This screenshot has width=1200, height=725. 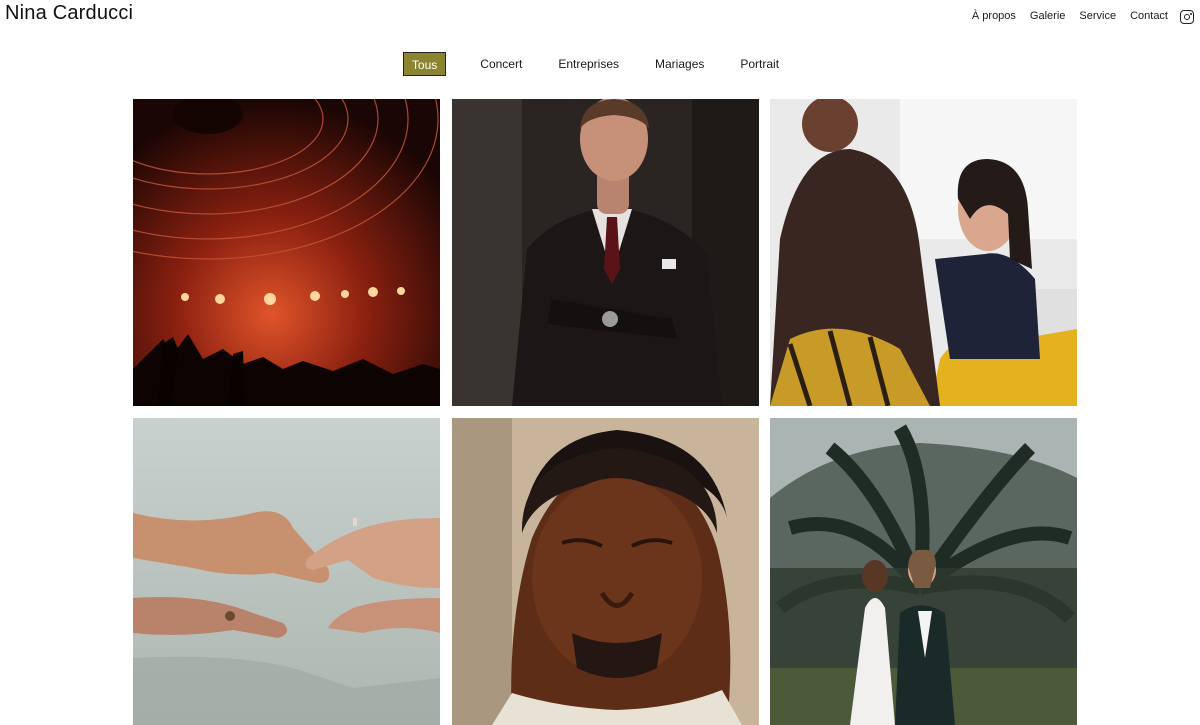 I want to click on top-nav: À propos Galerie Service Contact, so click(x=1076, y=16).